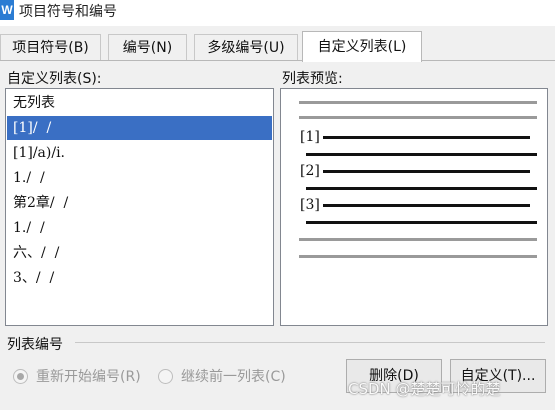 The height and width of the screenshot is (410, 555). What do you see at coordinates (20, 376) in the screenshot?
I see `restart-radio` at bounding box center [20, 376].